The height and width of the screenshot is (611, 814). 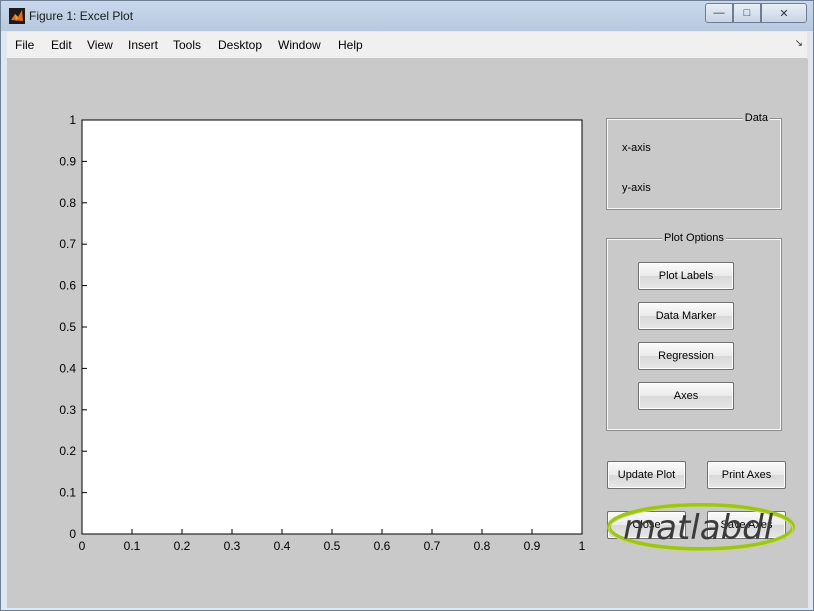 What do you see at coordinates (282, 546) in the screenshot?
I see `x-tick-label: 0.4` at bounding box center [282, 546].